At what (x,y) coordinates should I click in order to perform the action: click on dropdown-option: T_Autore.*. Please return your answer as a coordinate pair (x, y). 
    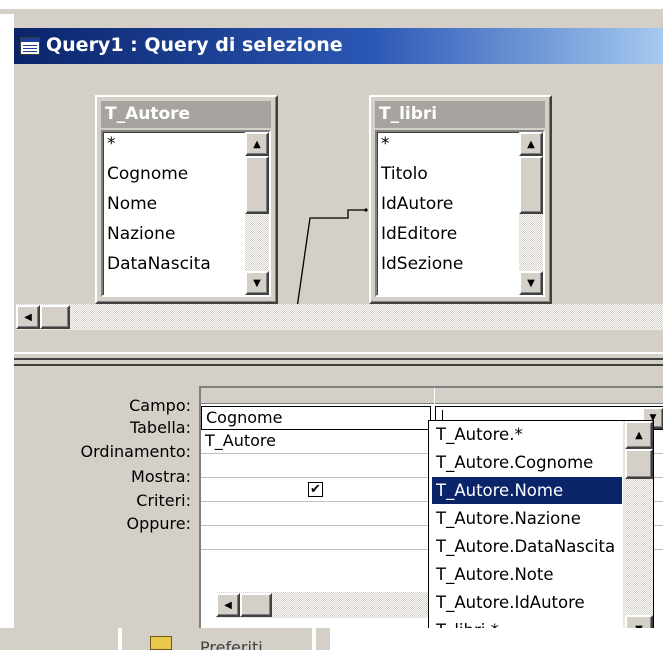
    Looking at the image, I should click on (527, 434).